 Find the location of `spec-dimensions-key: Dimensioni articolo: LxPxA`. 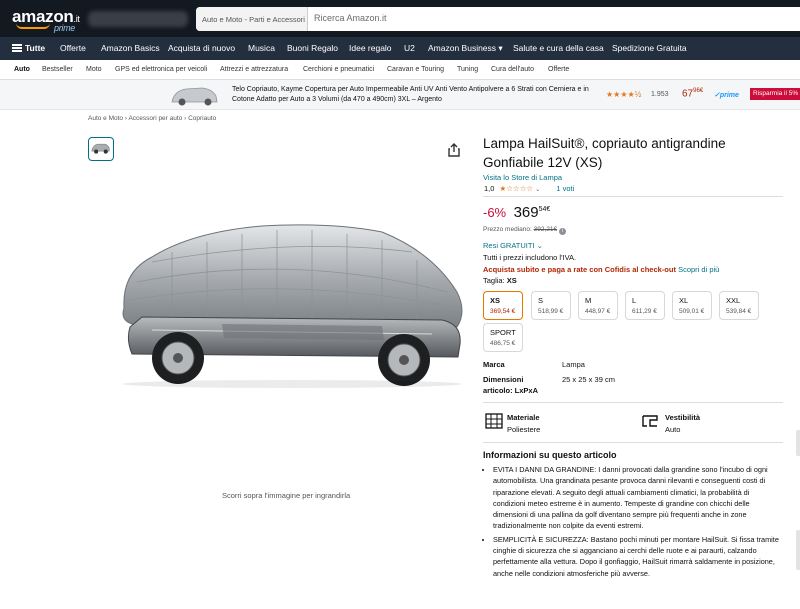

spec-dimensions-key: Dimensioni articolo: LxPxA is located at coordinates (511, 385).